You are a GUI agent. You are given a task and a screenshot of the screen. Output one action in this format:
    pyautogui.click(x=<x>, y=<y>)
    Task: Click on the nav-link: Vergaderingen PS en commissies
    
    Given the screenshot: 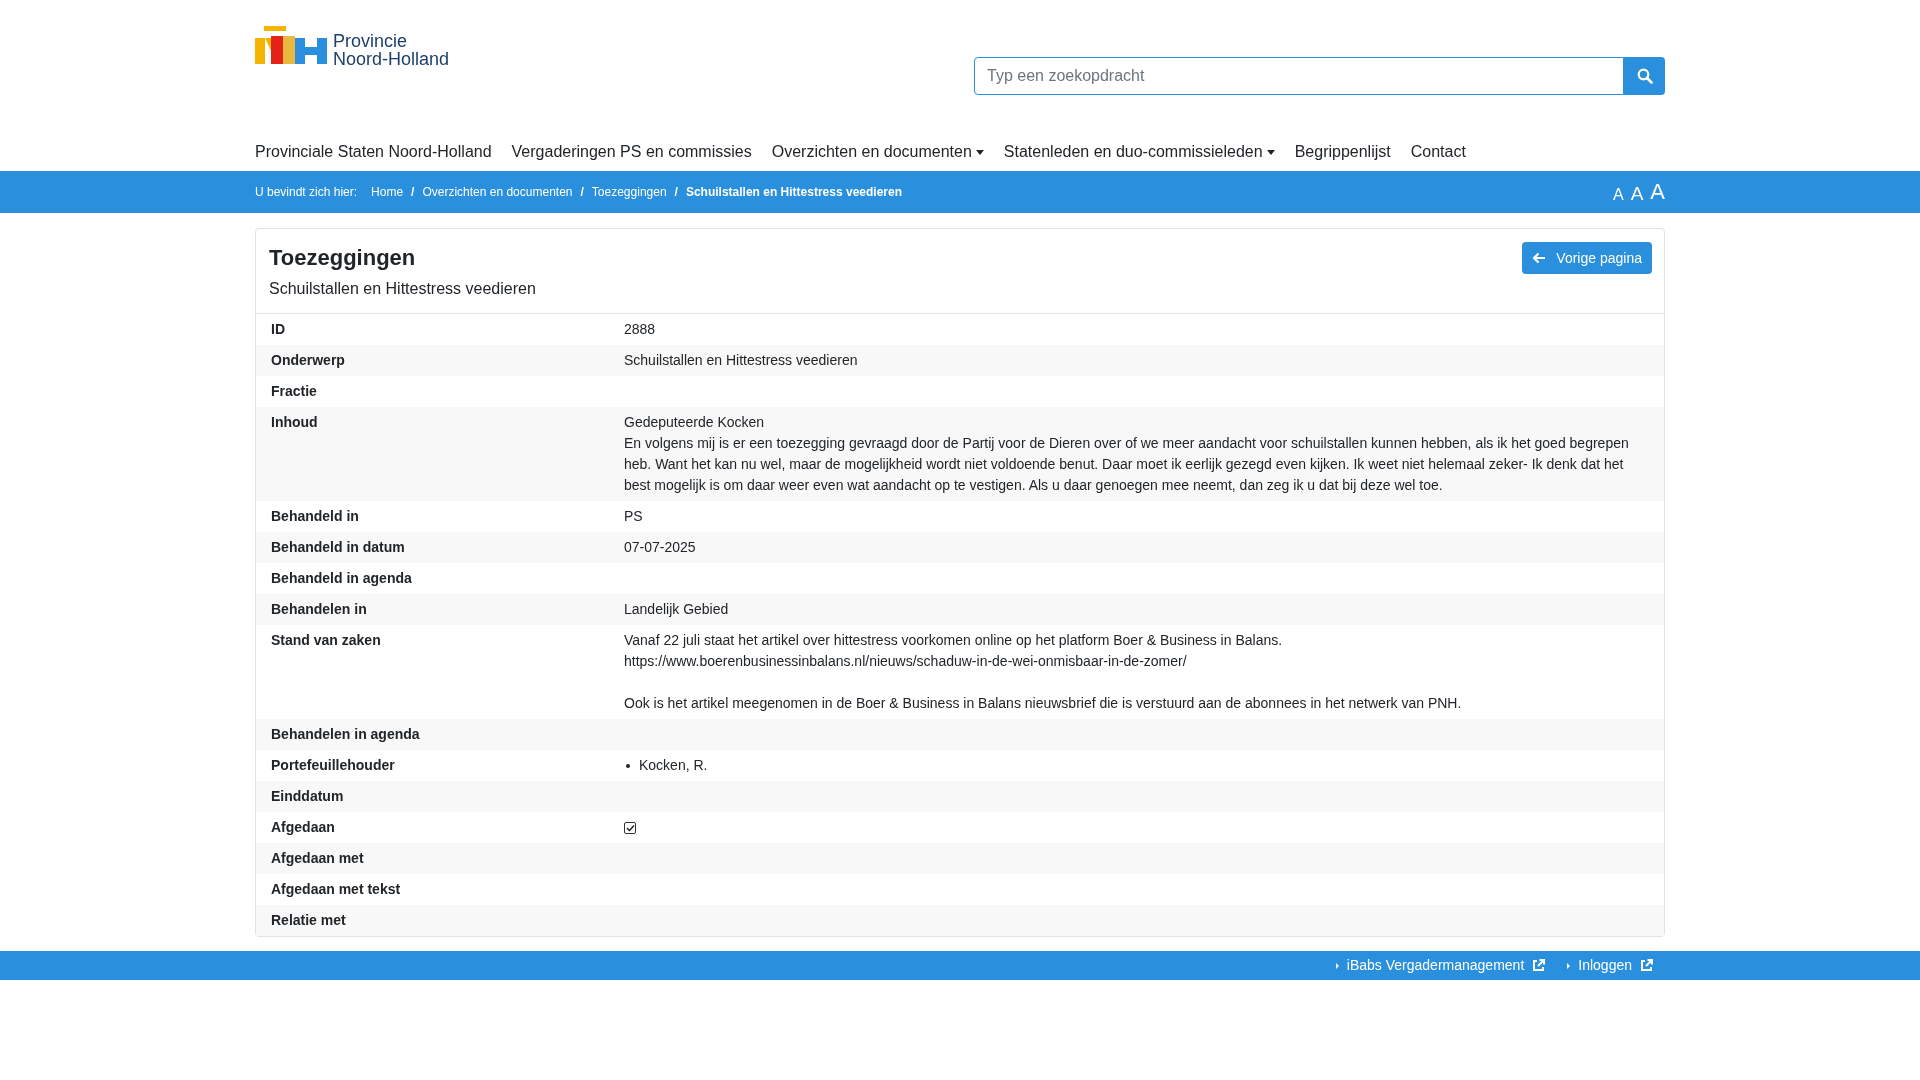 What is the action you would take?
    pyautogui.click(x=631, y=152)
    